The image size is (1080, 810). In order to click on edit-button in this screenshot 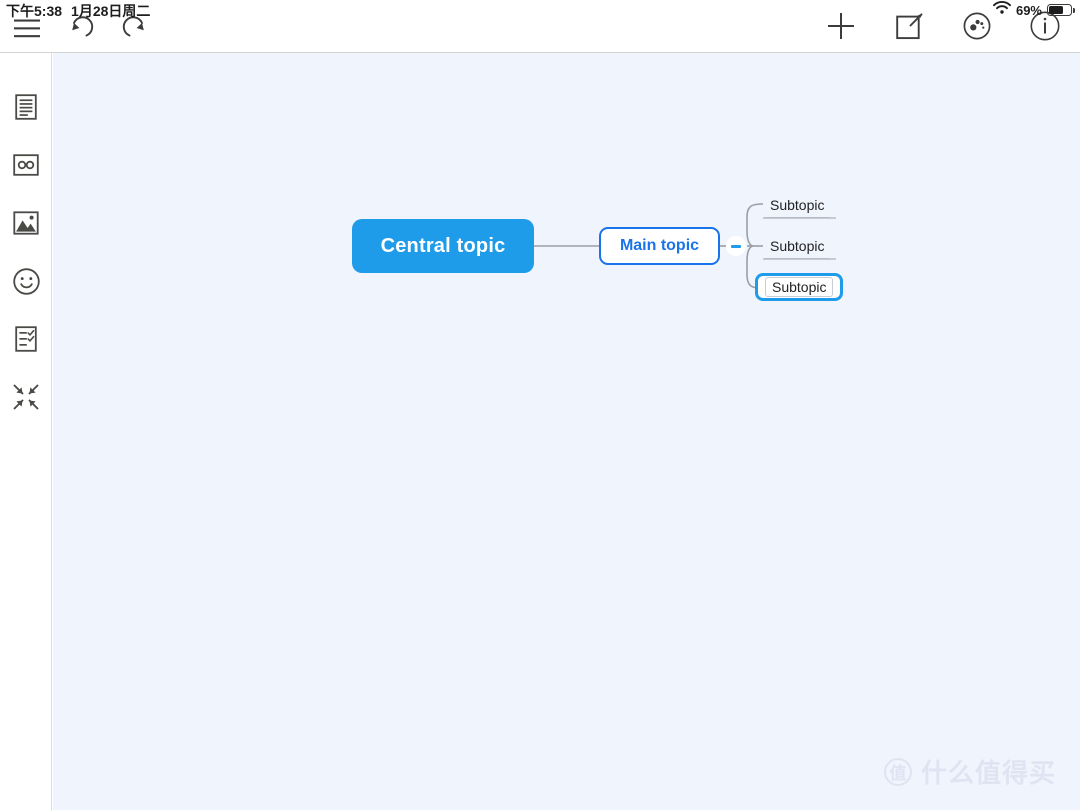, I will do `click(909, 26)`.